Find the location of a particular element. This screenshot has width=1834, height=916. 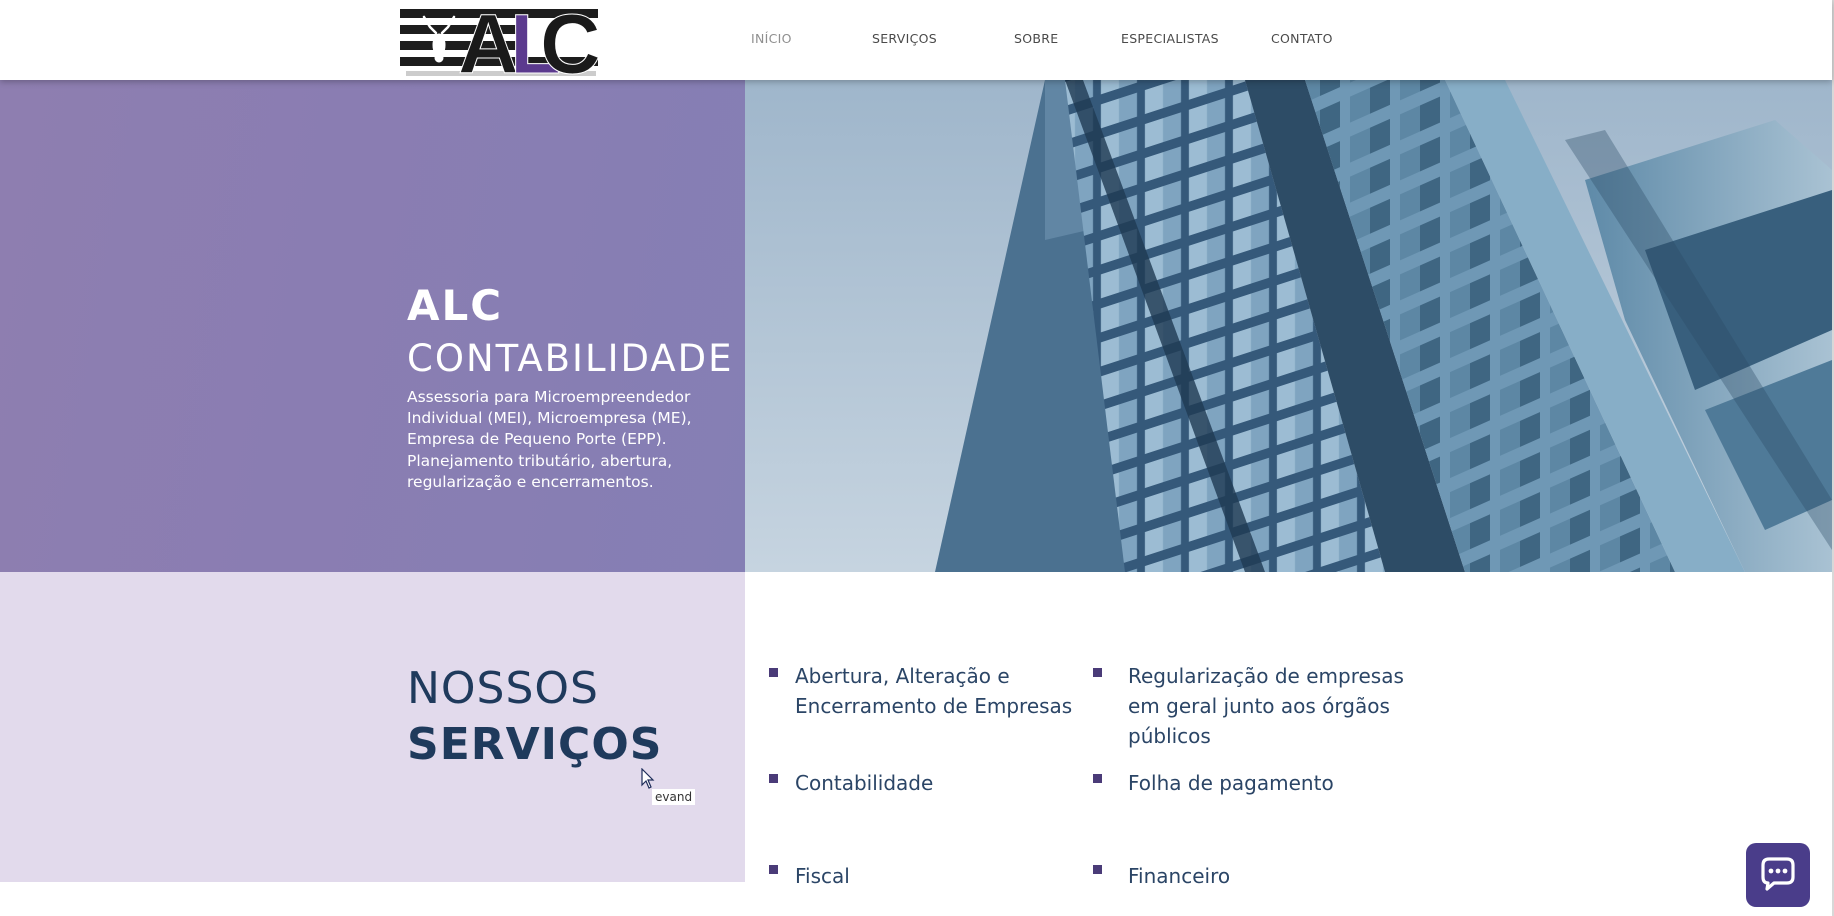

service-item: Fiscal is located at coordinates (822, 876).